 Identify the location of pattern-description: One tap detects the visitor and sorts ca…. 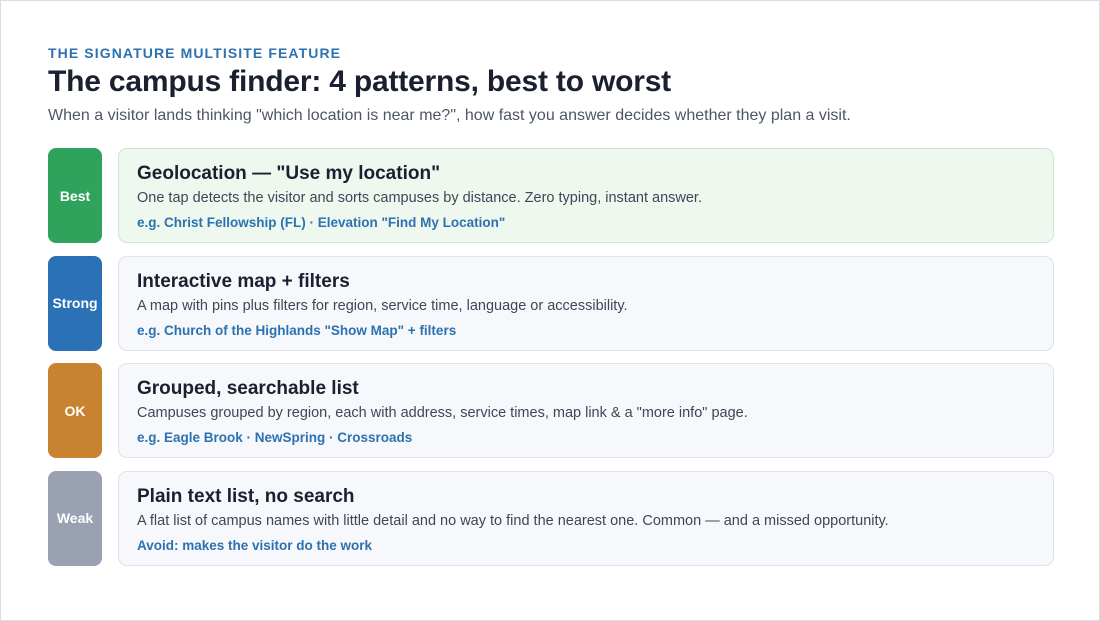
(419, 198).